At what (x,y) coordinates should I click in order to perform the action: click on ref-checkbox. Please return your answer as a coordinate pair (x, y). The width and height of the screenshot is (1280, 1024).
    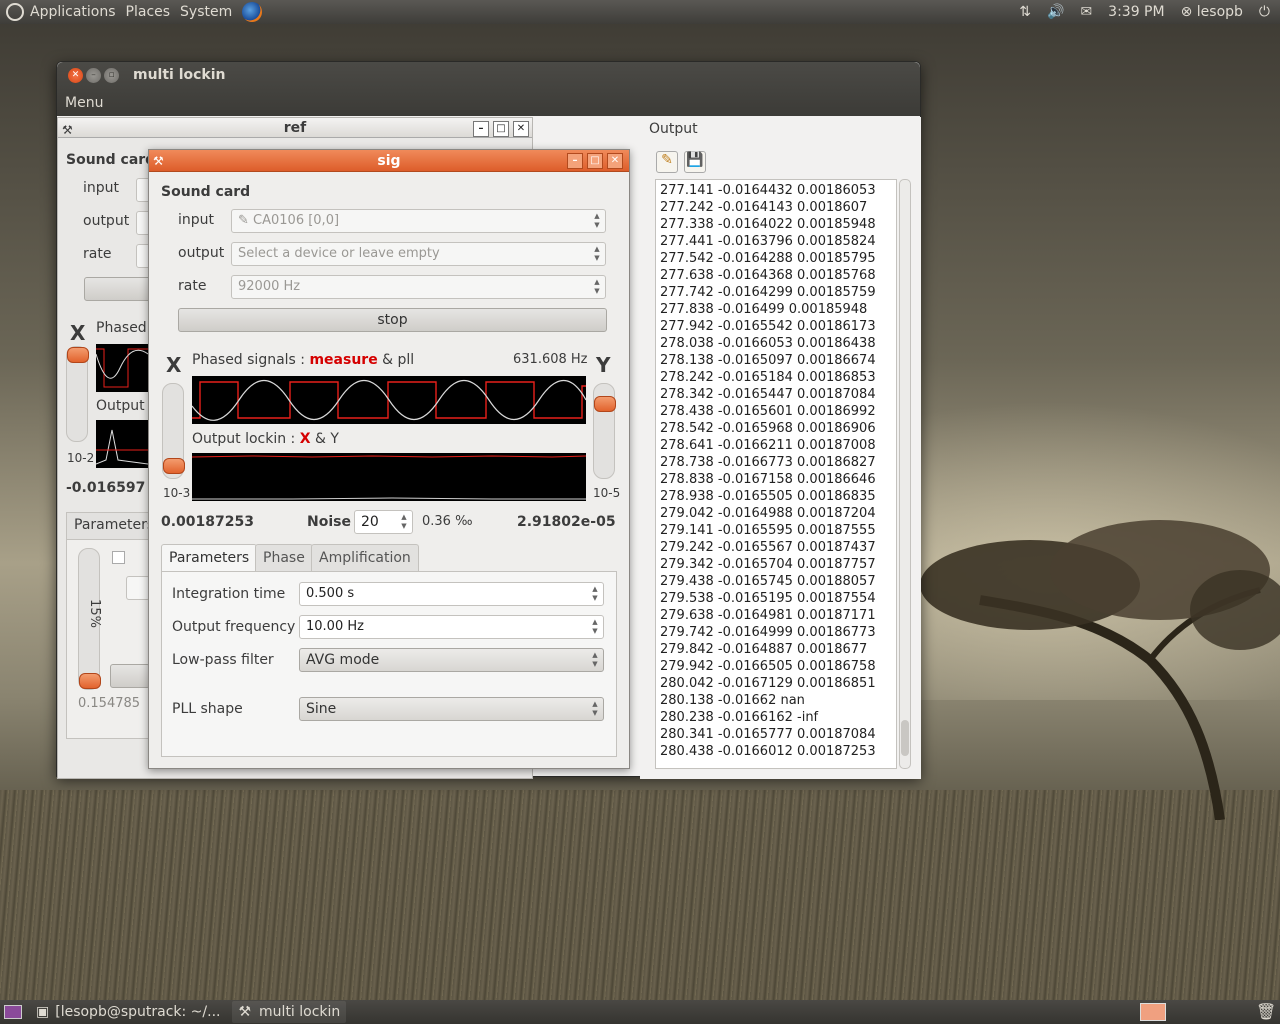
    Looking at the image, I should click on (118, 557).